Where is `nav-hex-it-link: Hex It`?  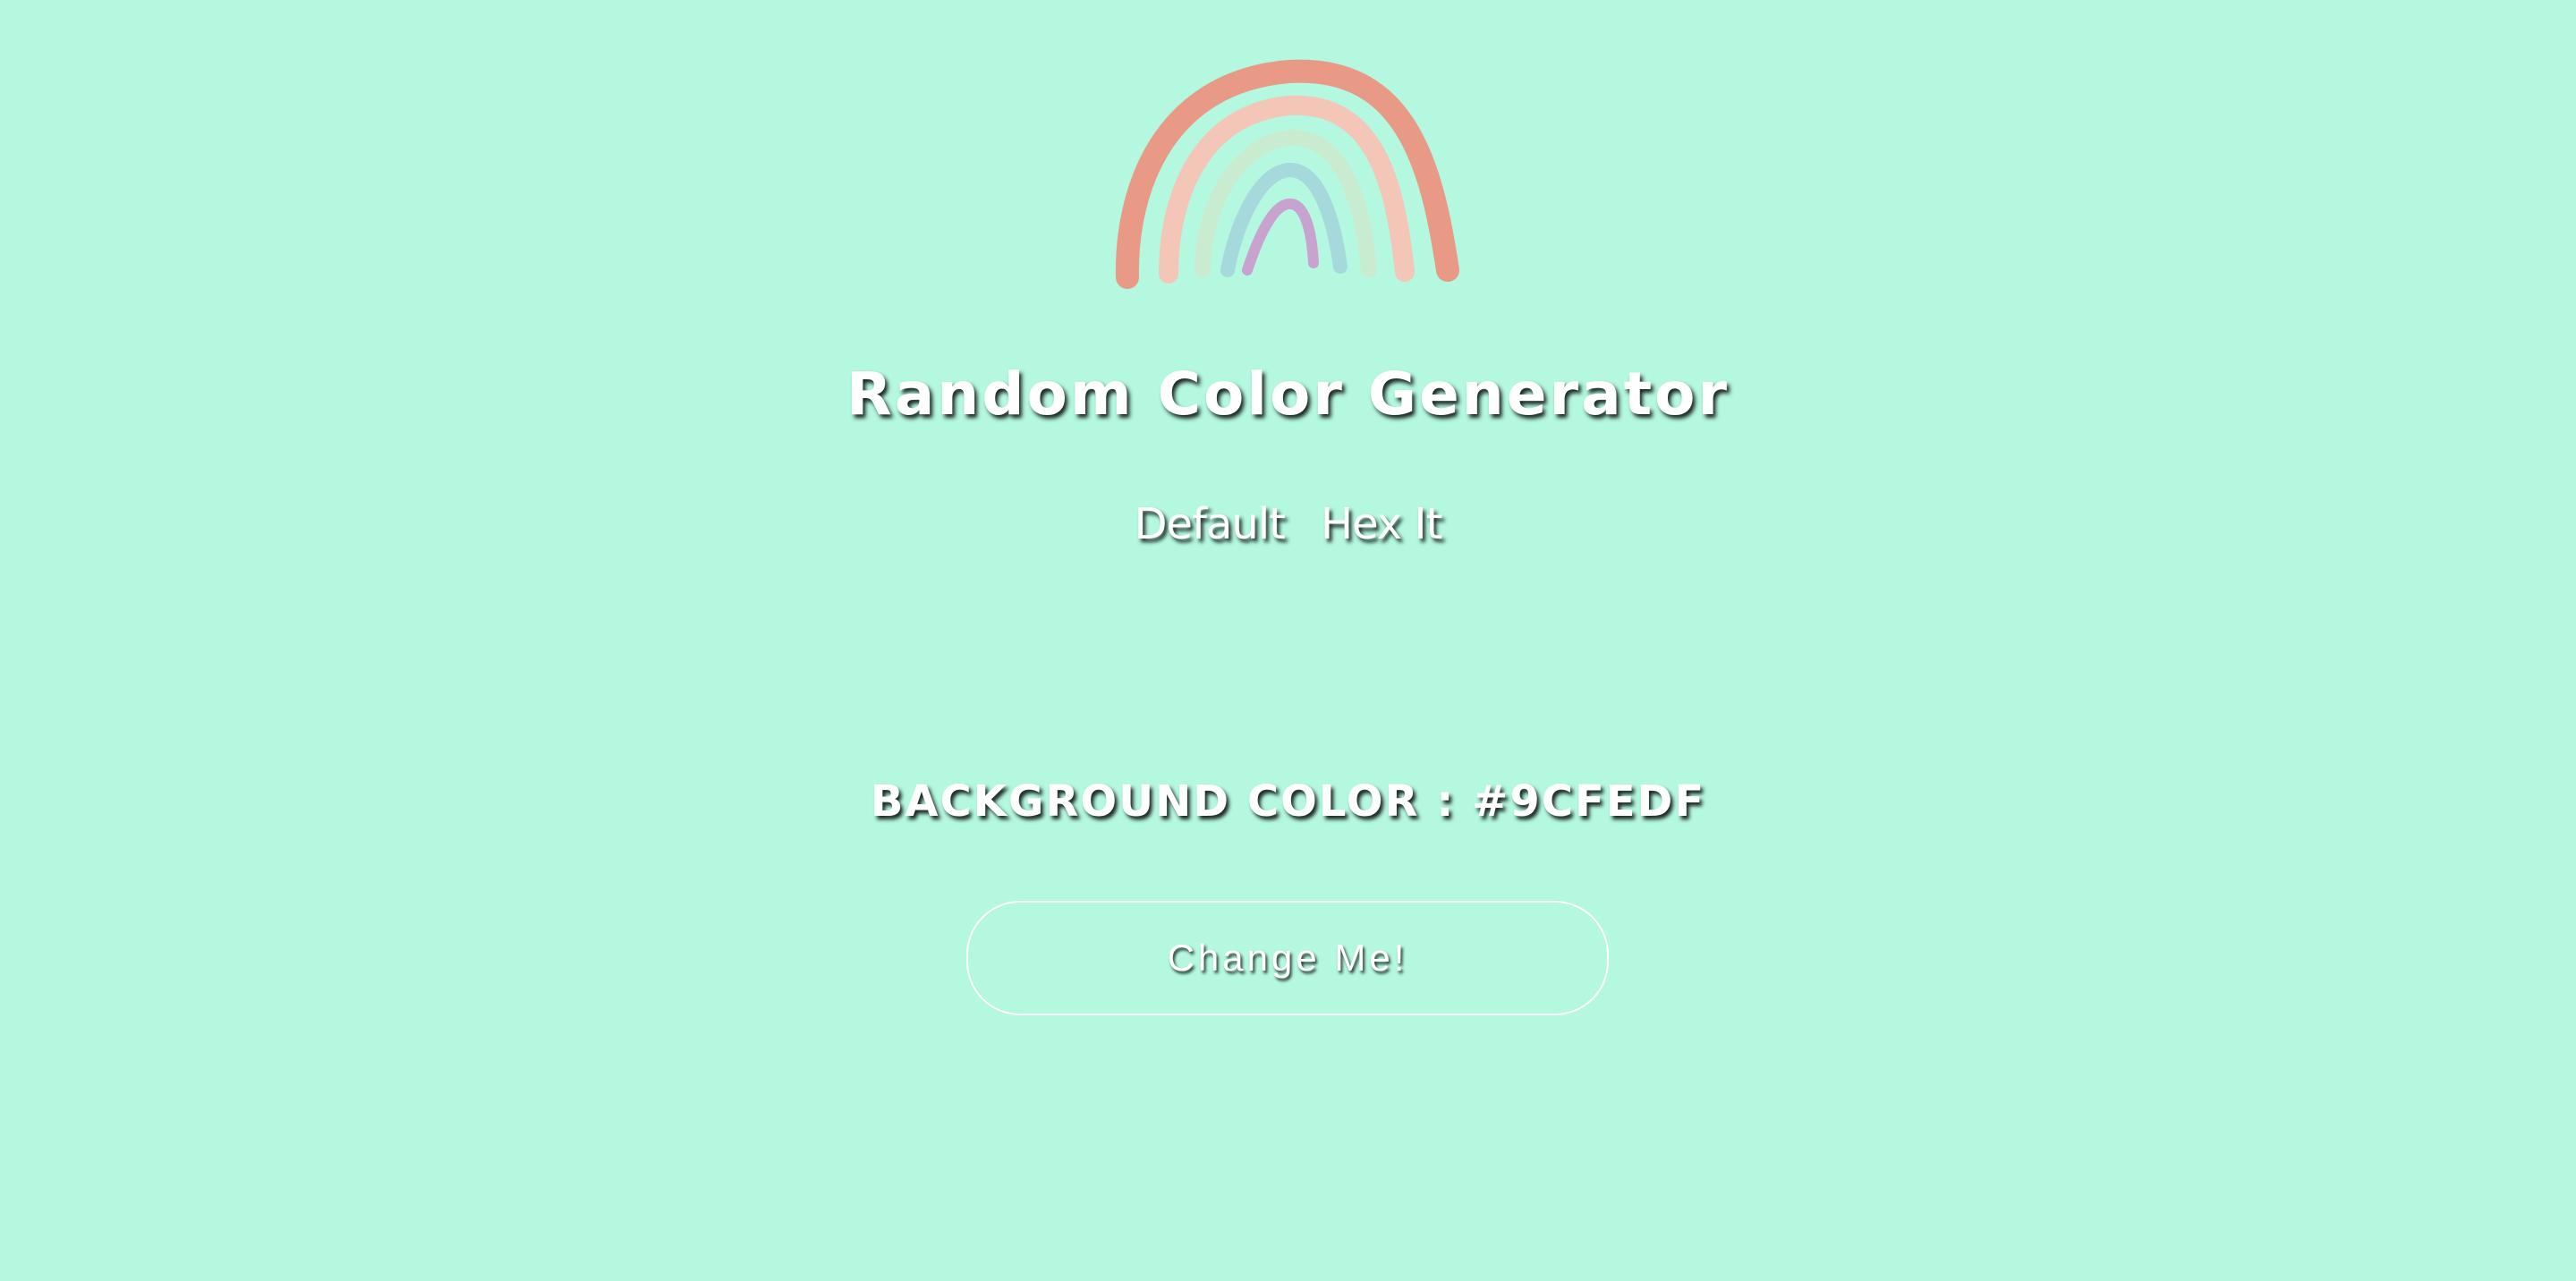
nav-hex-it-link: Hex It is located at coordinates (1381, 524).